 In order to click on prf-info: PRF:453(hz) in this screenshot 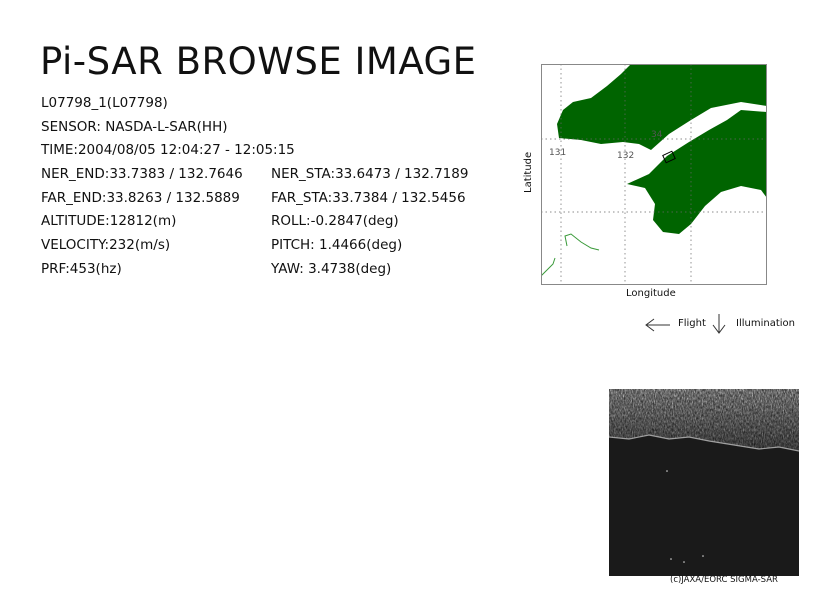, I will do `click(81, 269)`.